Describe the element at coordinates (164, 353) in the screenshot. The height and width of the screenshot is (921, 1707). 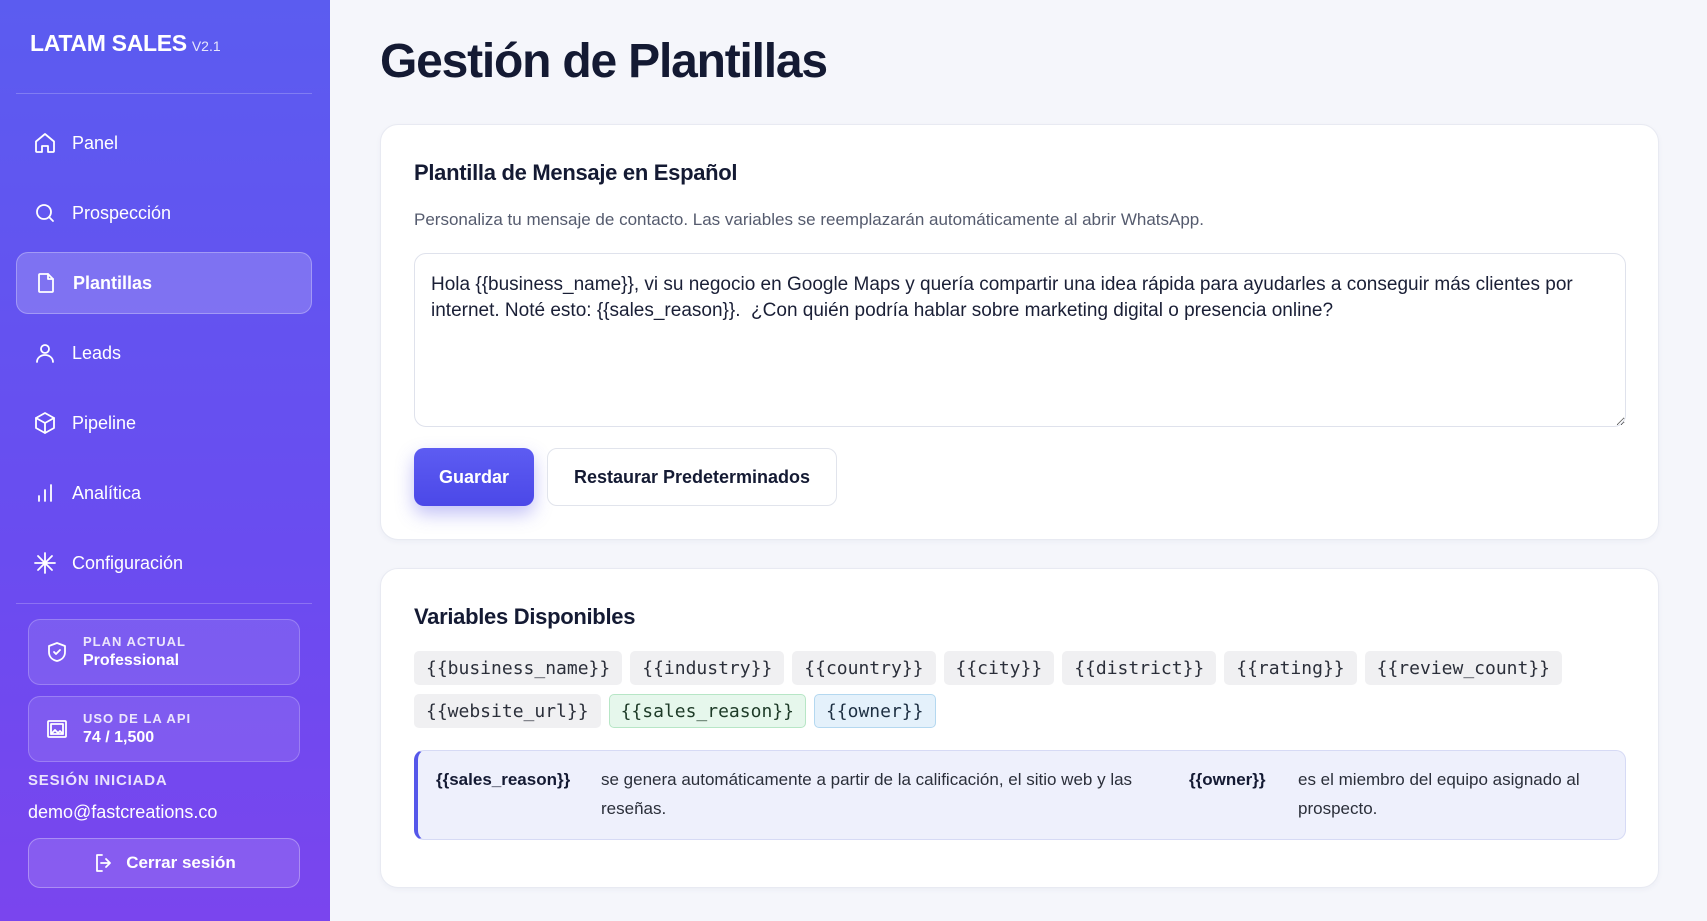
I see `sidebar-item-leads: Leads` at that location.